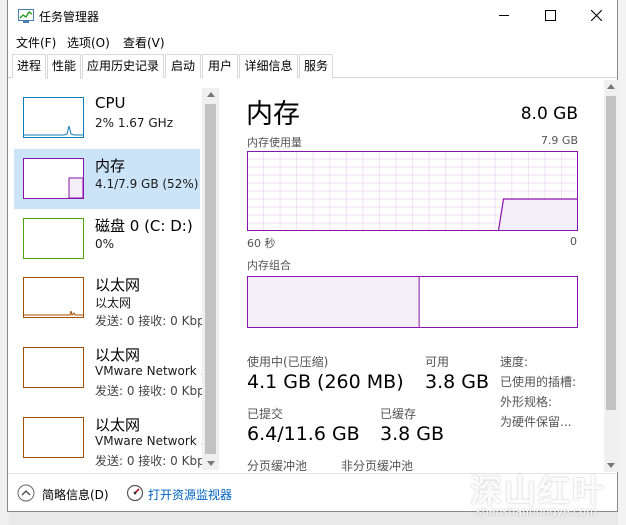 Image resolution: width=626 pixels, height=525 pixels. I want to click on sidebar-item-ethernet-vmware-2: 以太网 VMware Network . 发送: 0 接收: 0 Kbp, so click(109, 439).